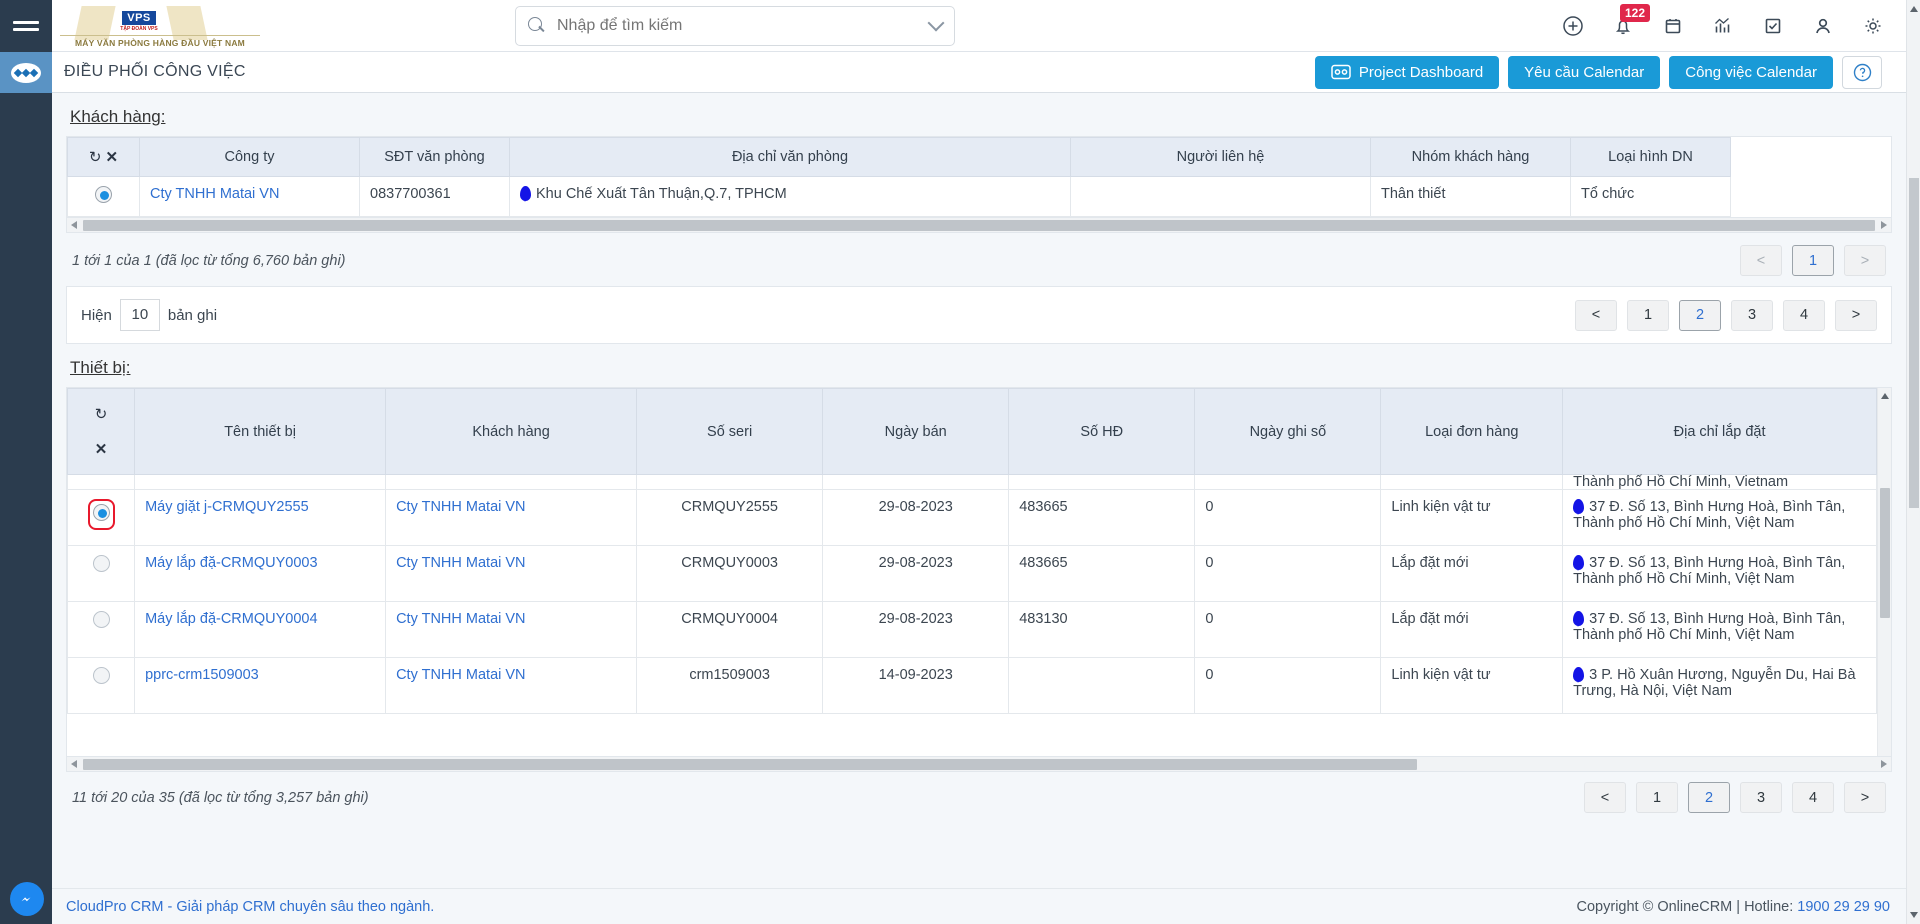  I want to click on search-icon, so click(536, 25).